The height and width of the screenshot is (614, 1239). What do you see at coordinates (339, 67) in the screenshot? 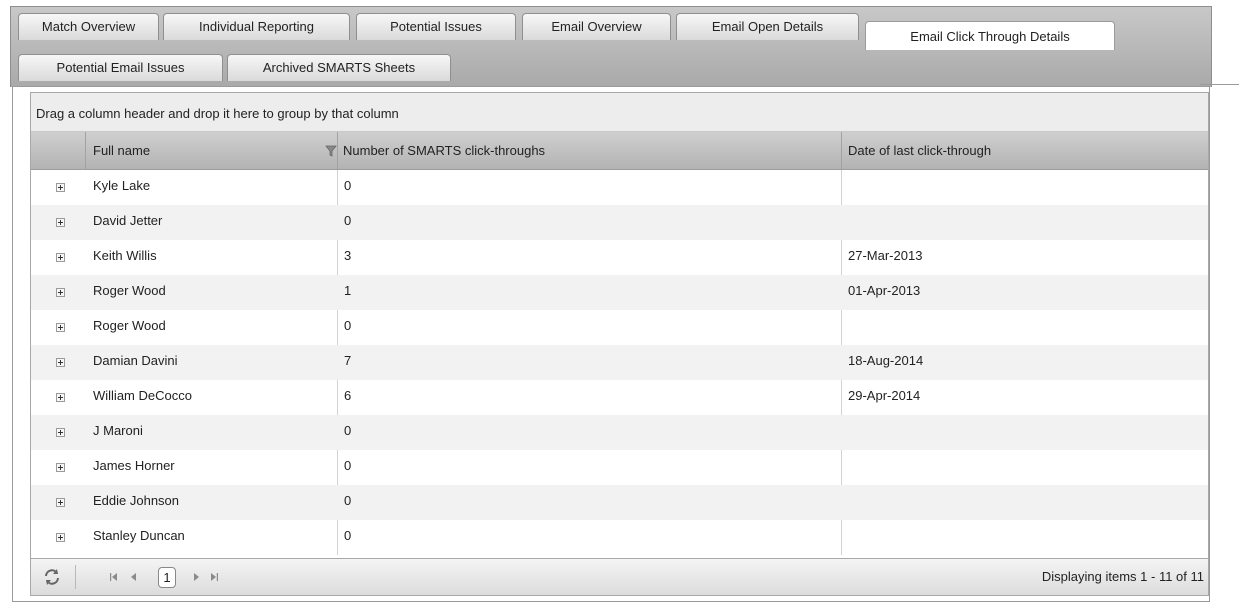
I see `tab-archived-smarts-sheets: Archived SMARTS Sheets` at bounding box center [339, 67].